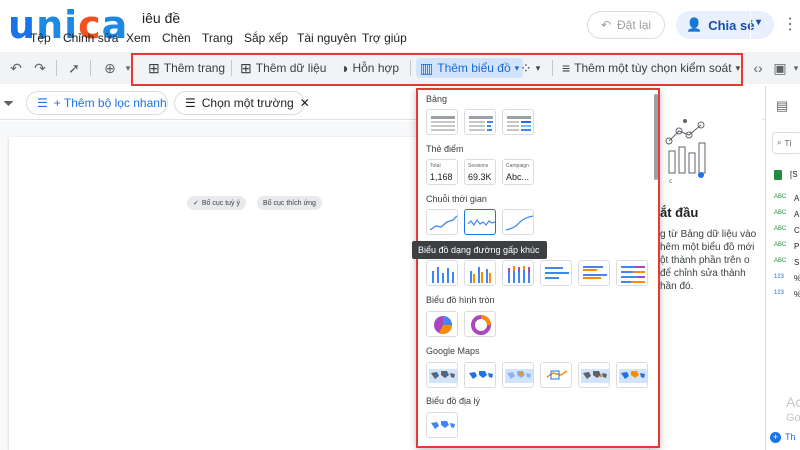  Describe the element at coordinates (453, 351) in the screenshot. I see `section-google-maps: Google Maps` at that location.